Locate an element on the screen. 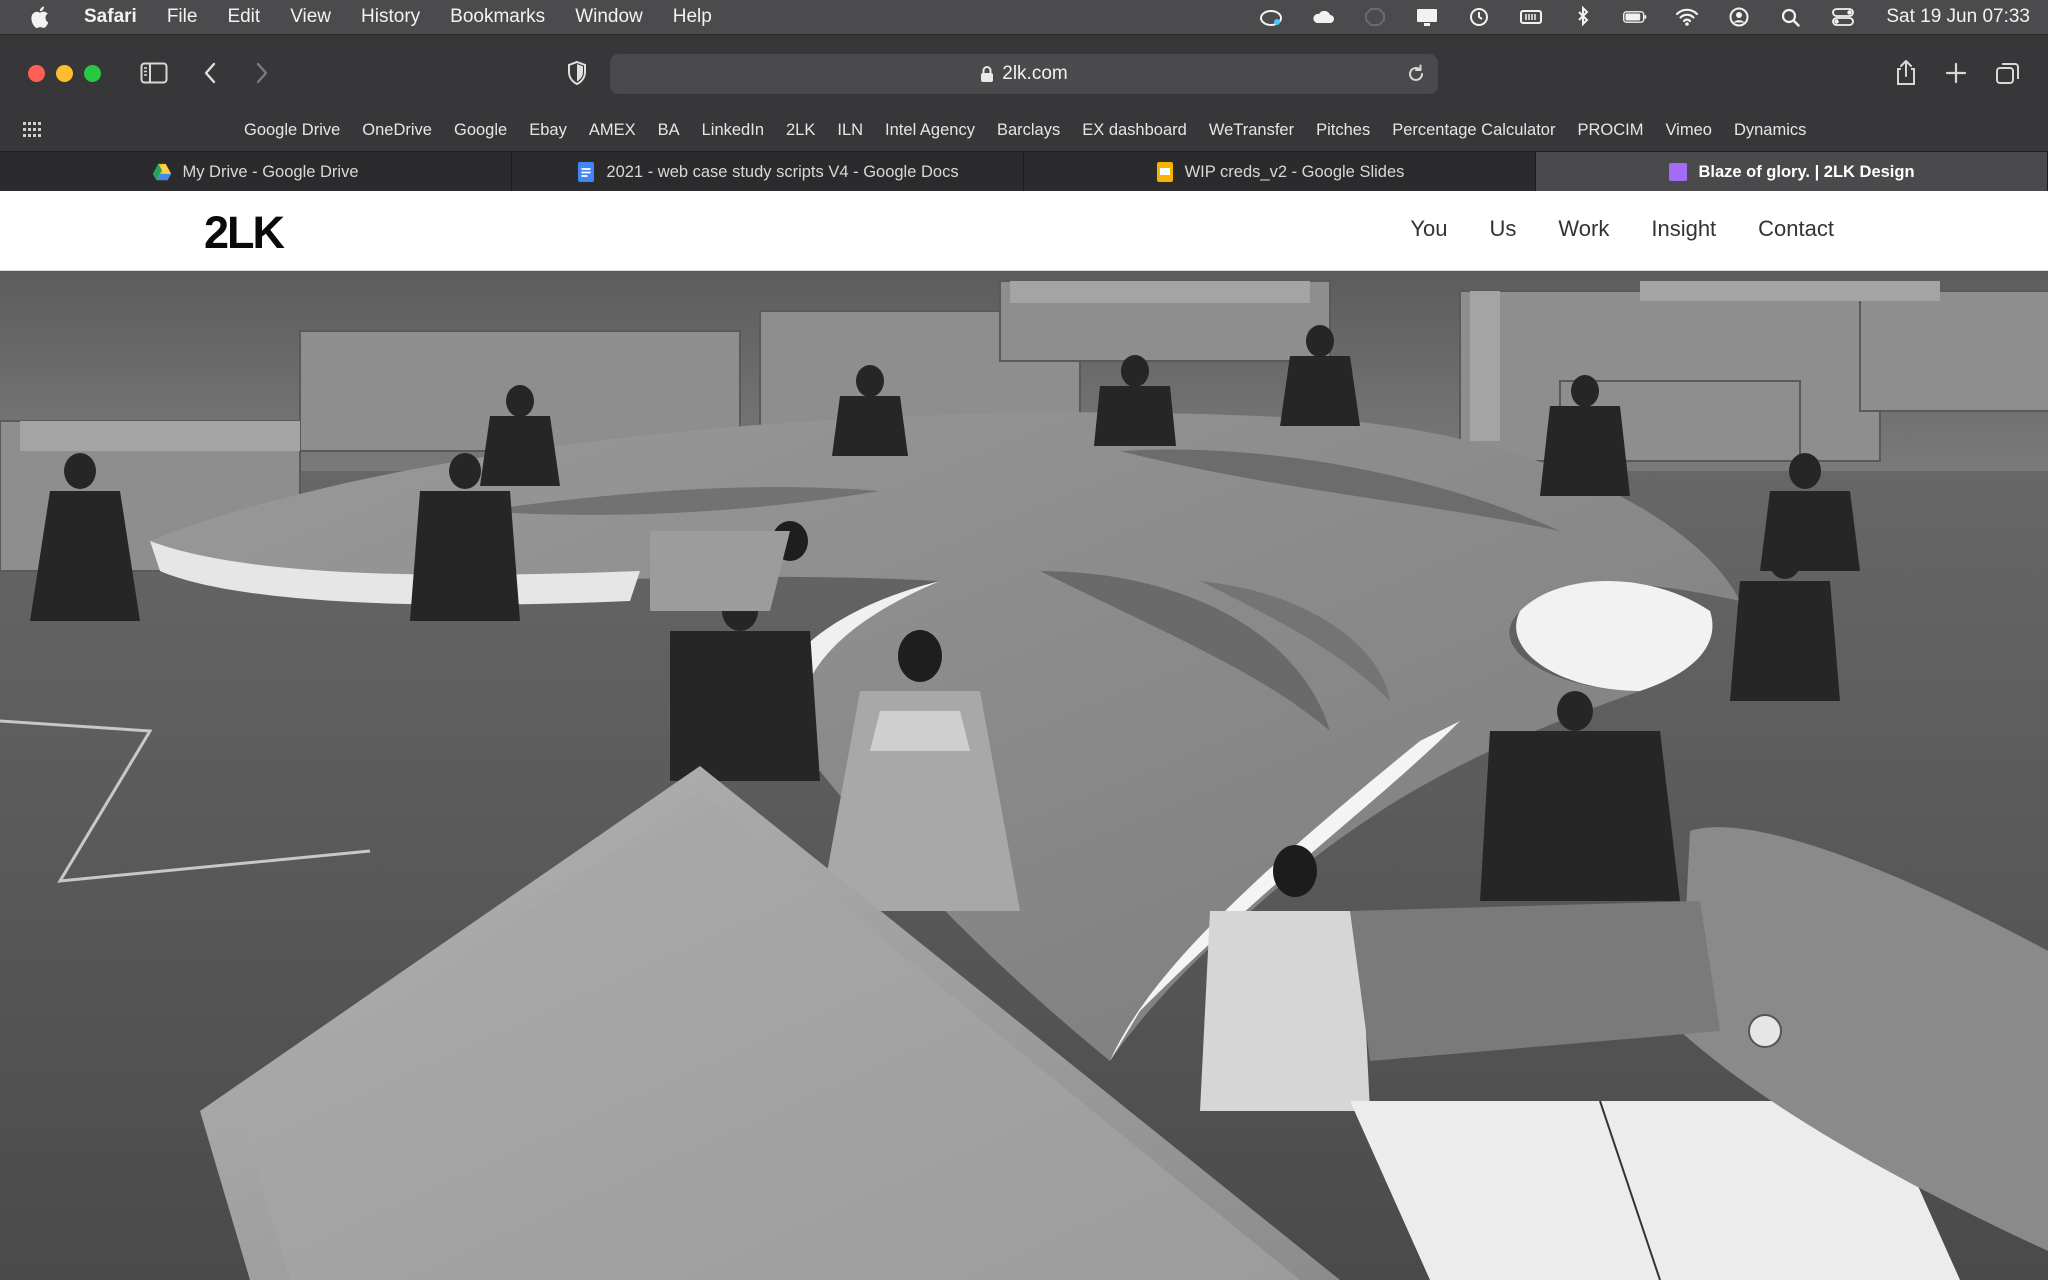 This screenshot has height=1280, width=2048. apps-grid-icon is located at coordinates (32, 132).